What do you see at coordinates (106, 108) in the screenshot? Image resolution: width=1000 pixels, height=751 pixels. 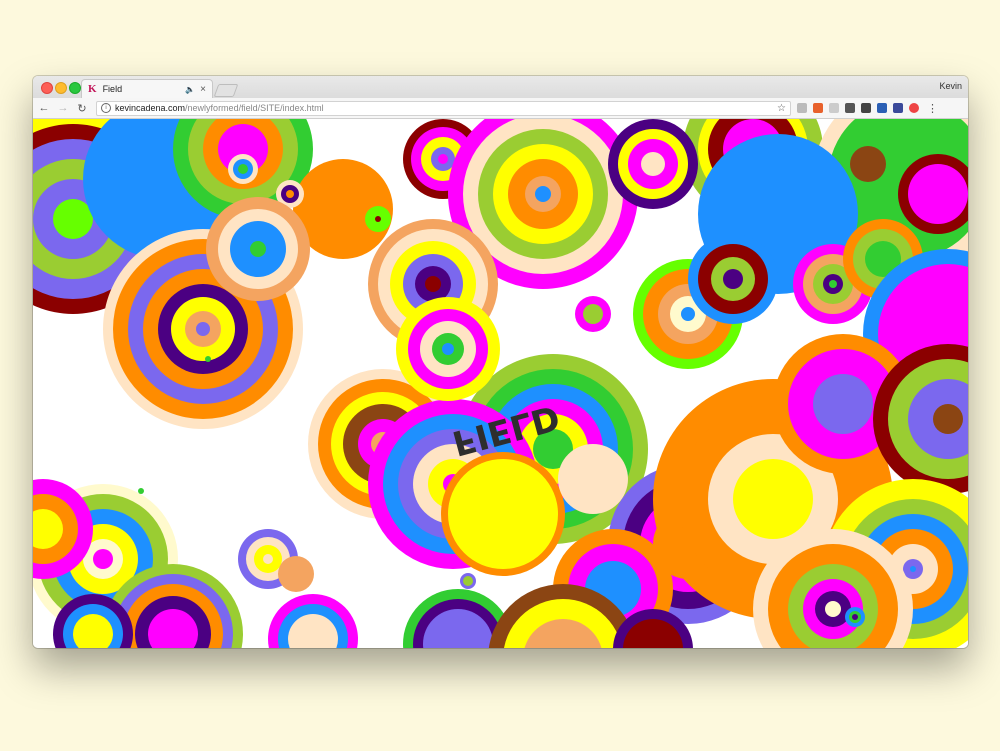 I see `info-icon: i` at bounding box center [106, 108].